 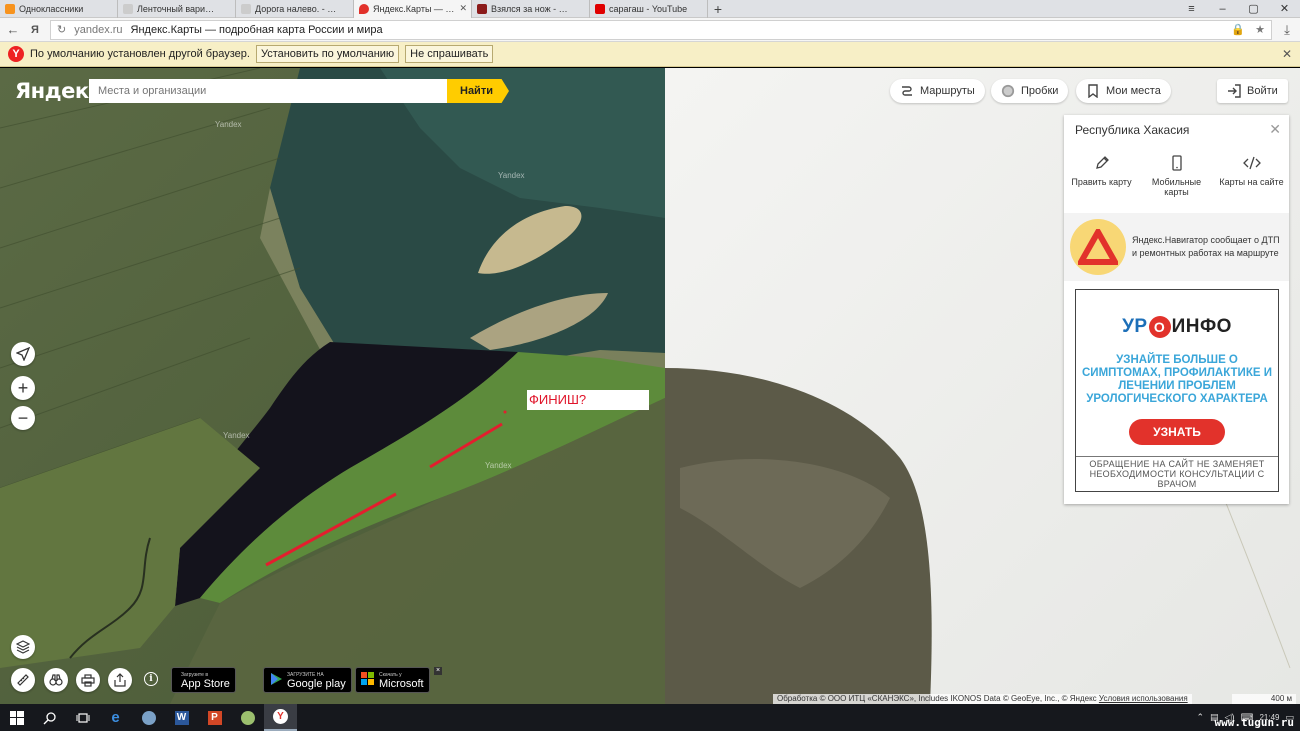 What do you see at coordinates (463, 8) in the screenshot?
I see `close-tab-icon: ✕` at bounding box center [463, 8].